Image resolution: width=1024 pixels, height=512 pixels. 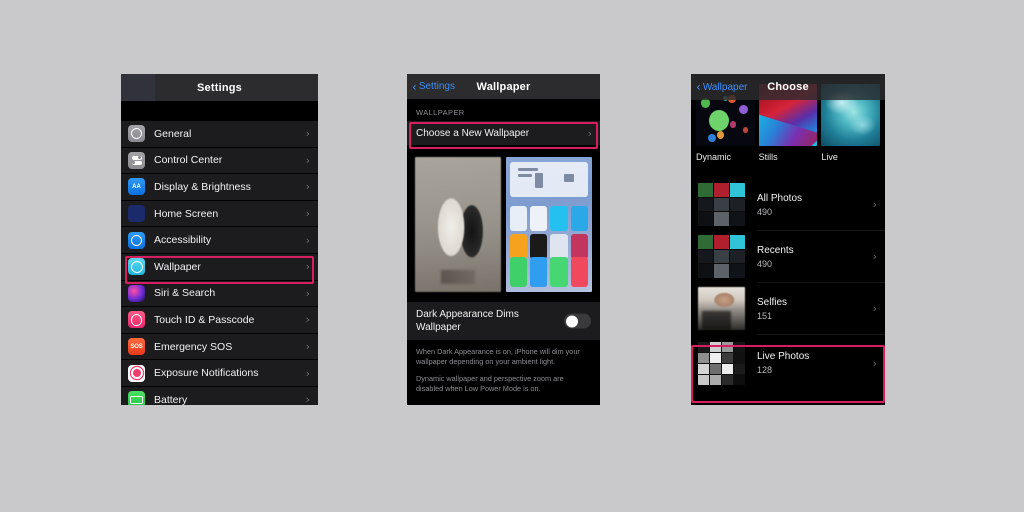 I want to click on album-row-recents: Recents 490 ›, so click(x=788, y=256).